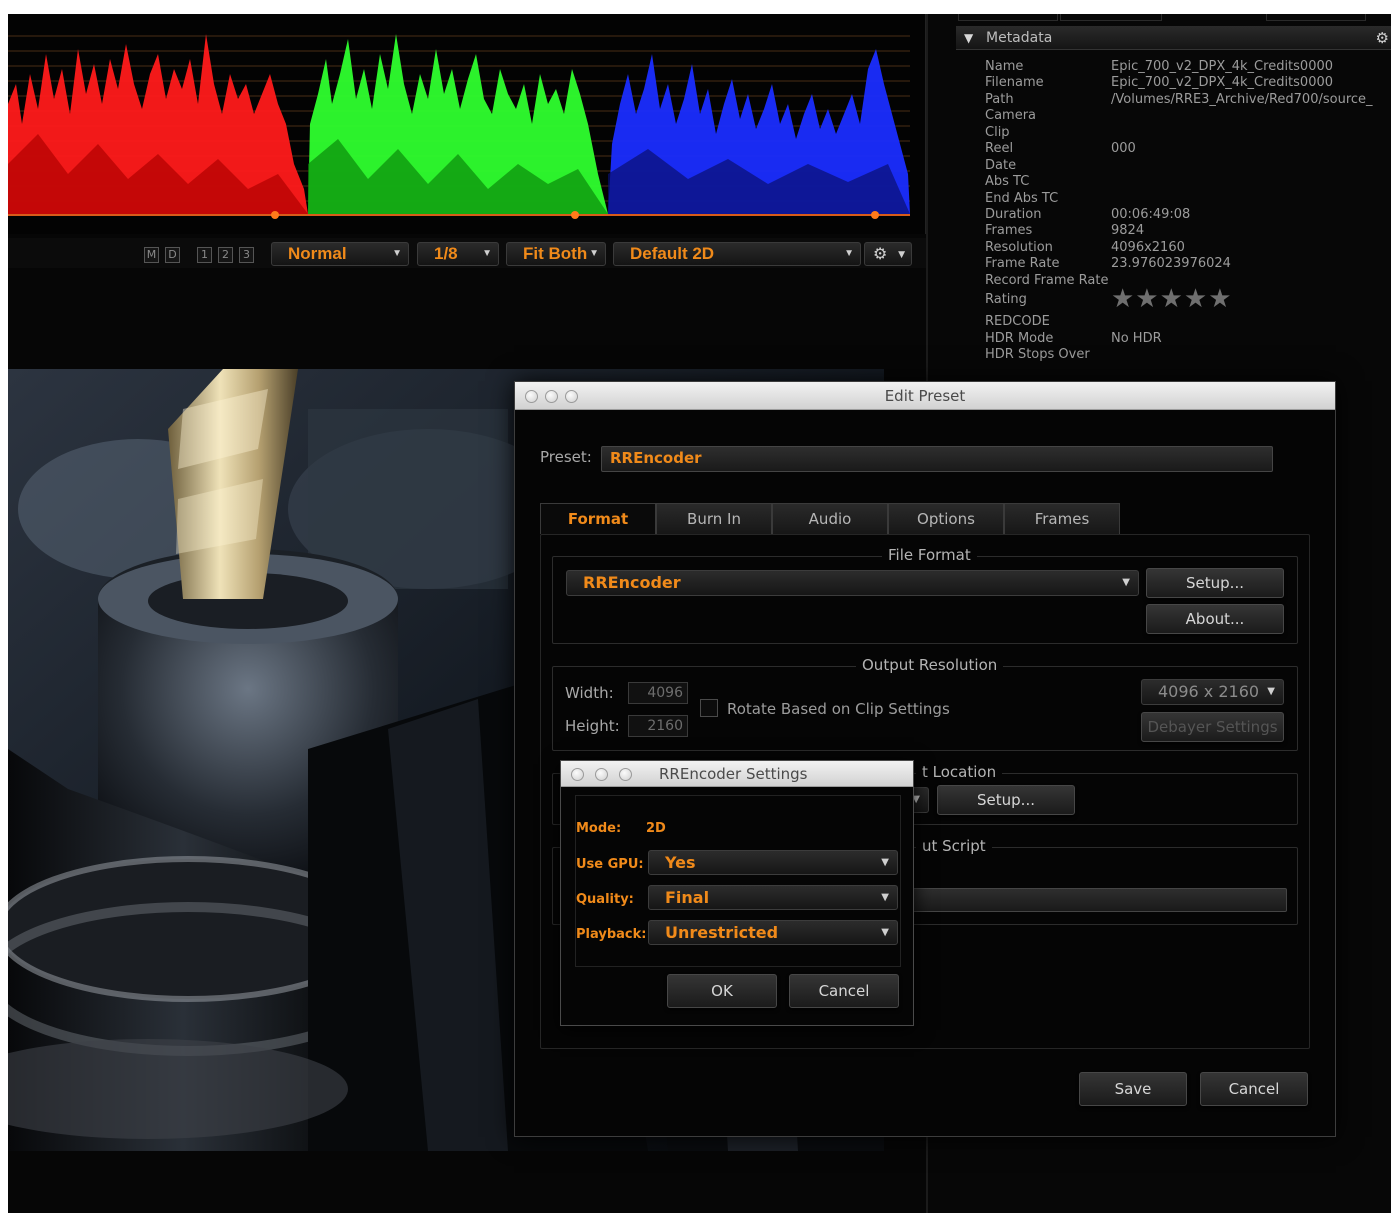 Image resolution: width=1391 pixels, height=1213 pixels. I want to click on layout-1-button: 1, so click(204, 255).